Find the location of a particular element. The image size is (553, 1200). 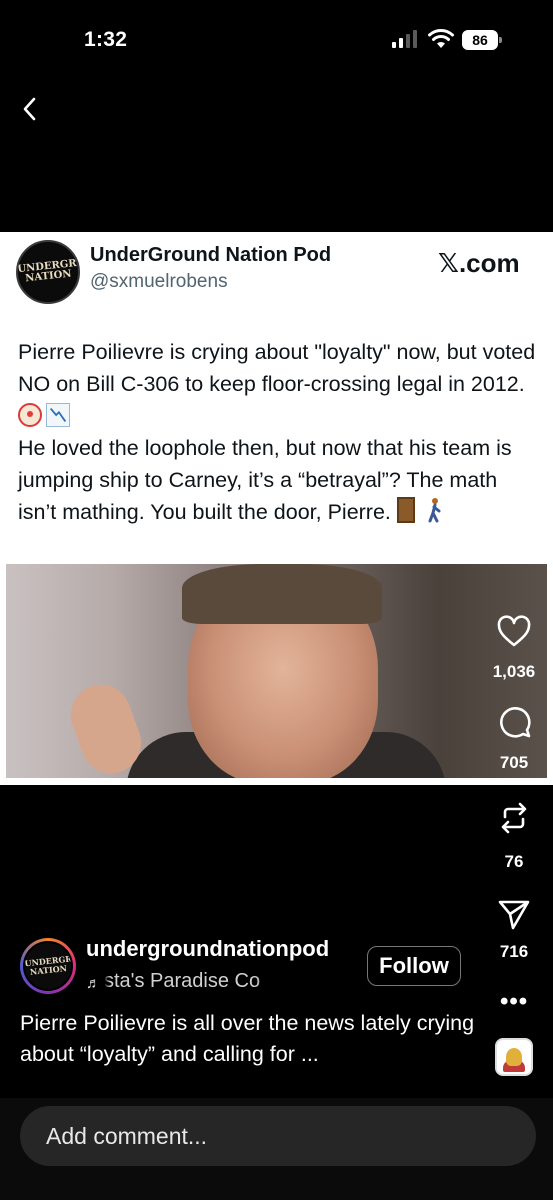

tweet-avatar: UNDERGROUND NATION is located at coordinates (48, 272).